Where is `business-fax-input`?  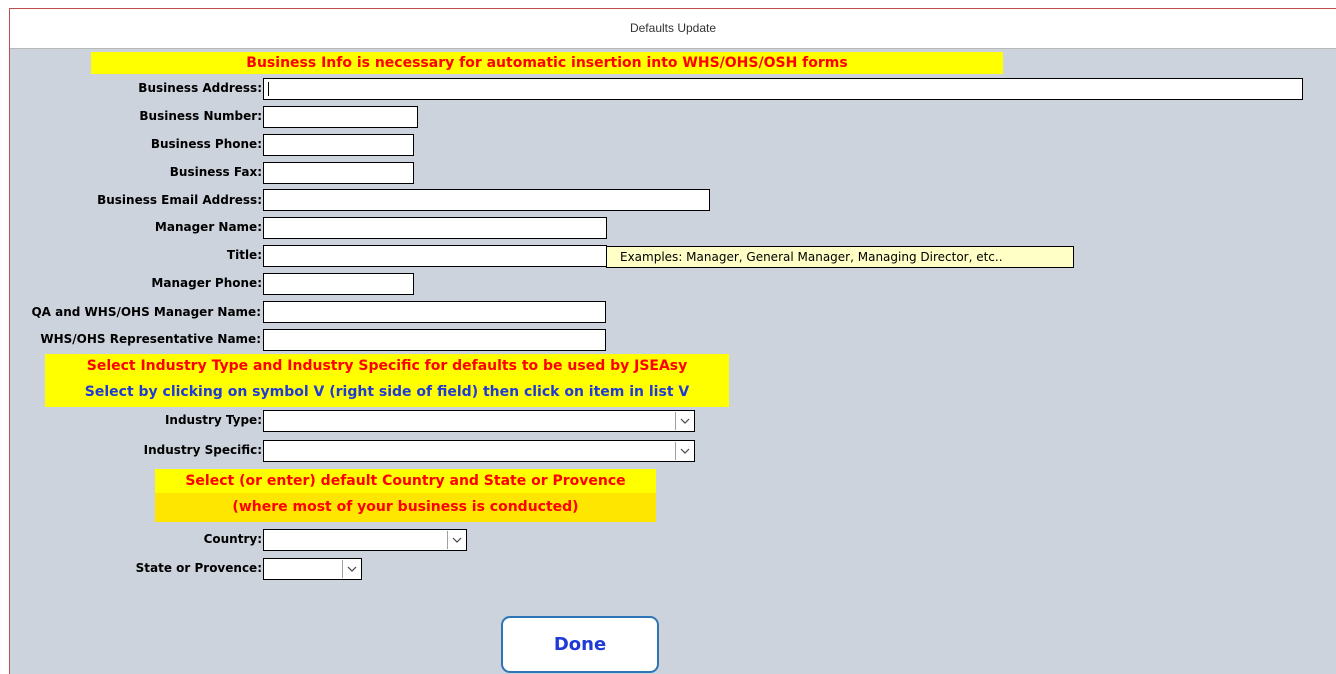 business-fax-input is located at coordinates (338, 173).